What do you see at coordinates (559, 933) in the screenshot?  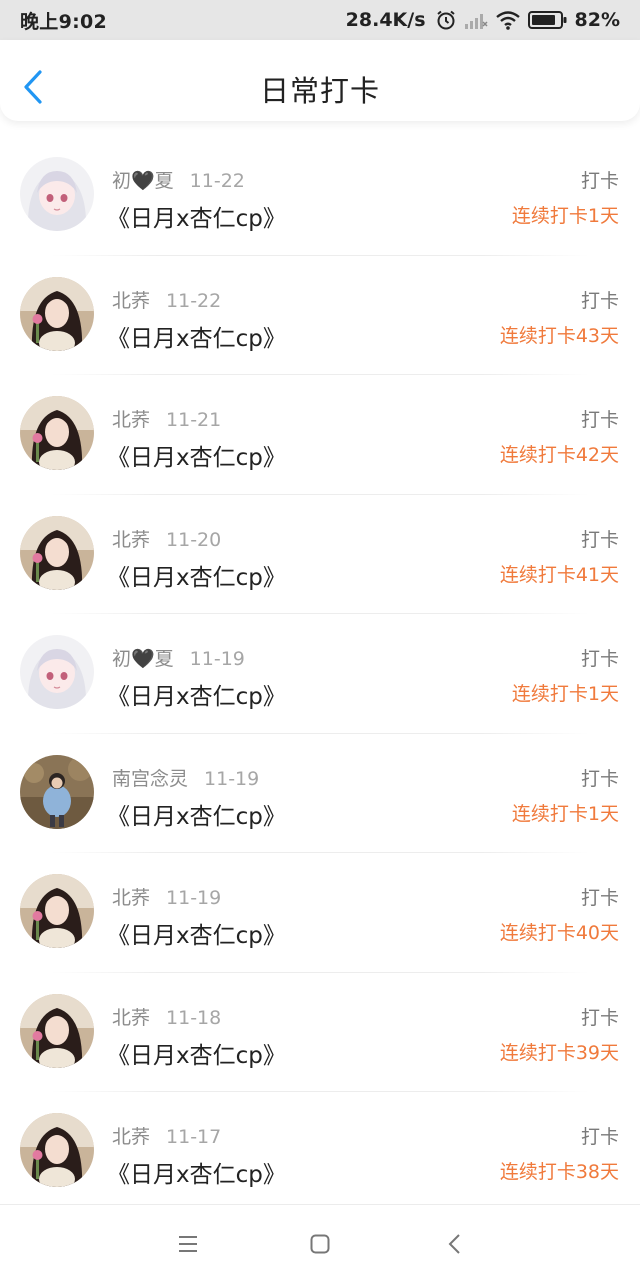 I see `streak-label: 连续打卡40天` at bounding box center [559, 933].